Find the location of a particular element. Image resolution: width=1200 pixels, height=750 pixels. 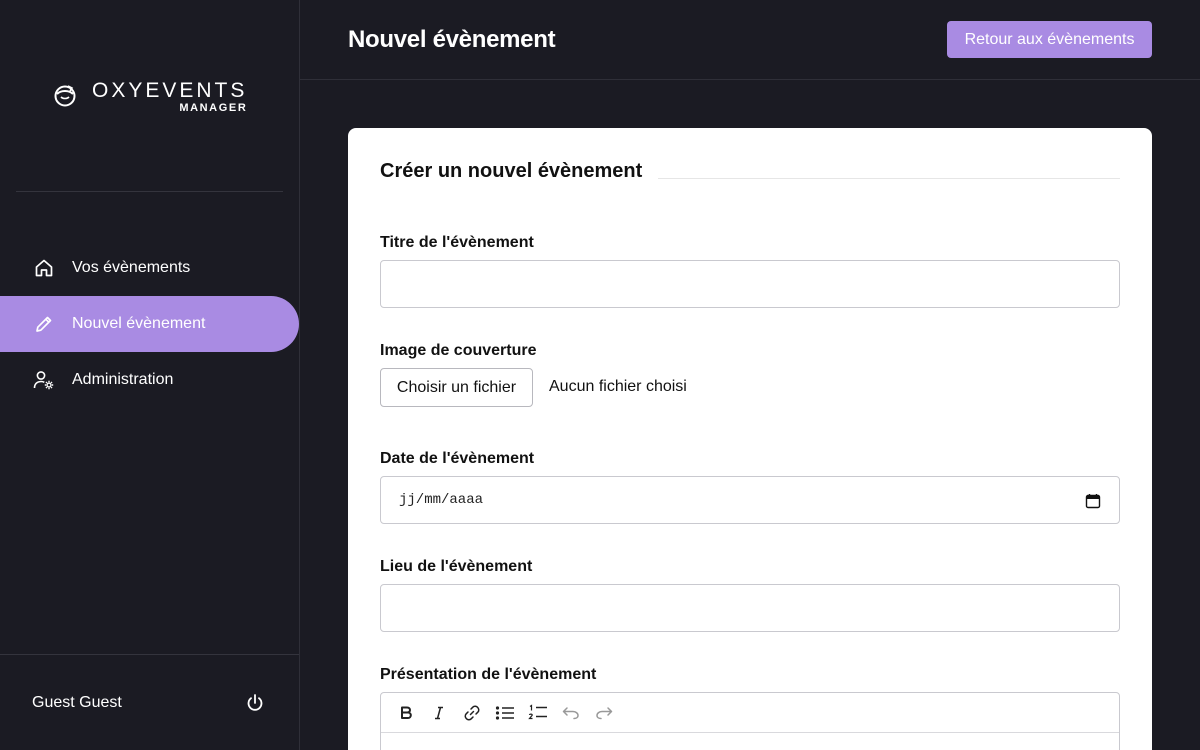

italic-icon is located at coordinates (438, 713).